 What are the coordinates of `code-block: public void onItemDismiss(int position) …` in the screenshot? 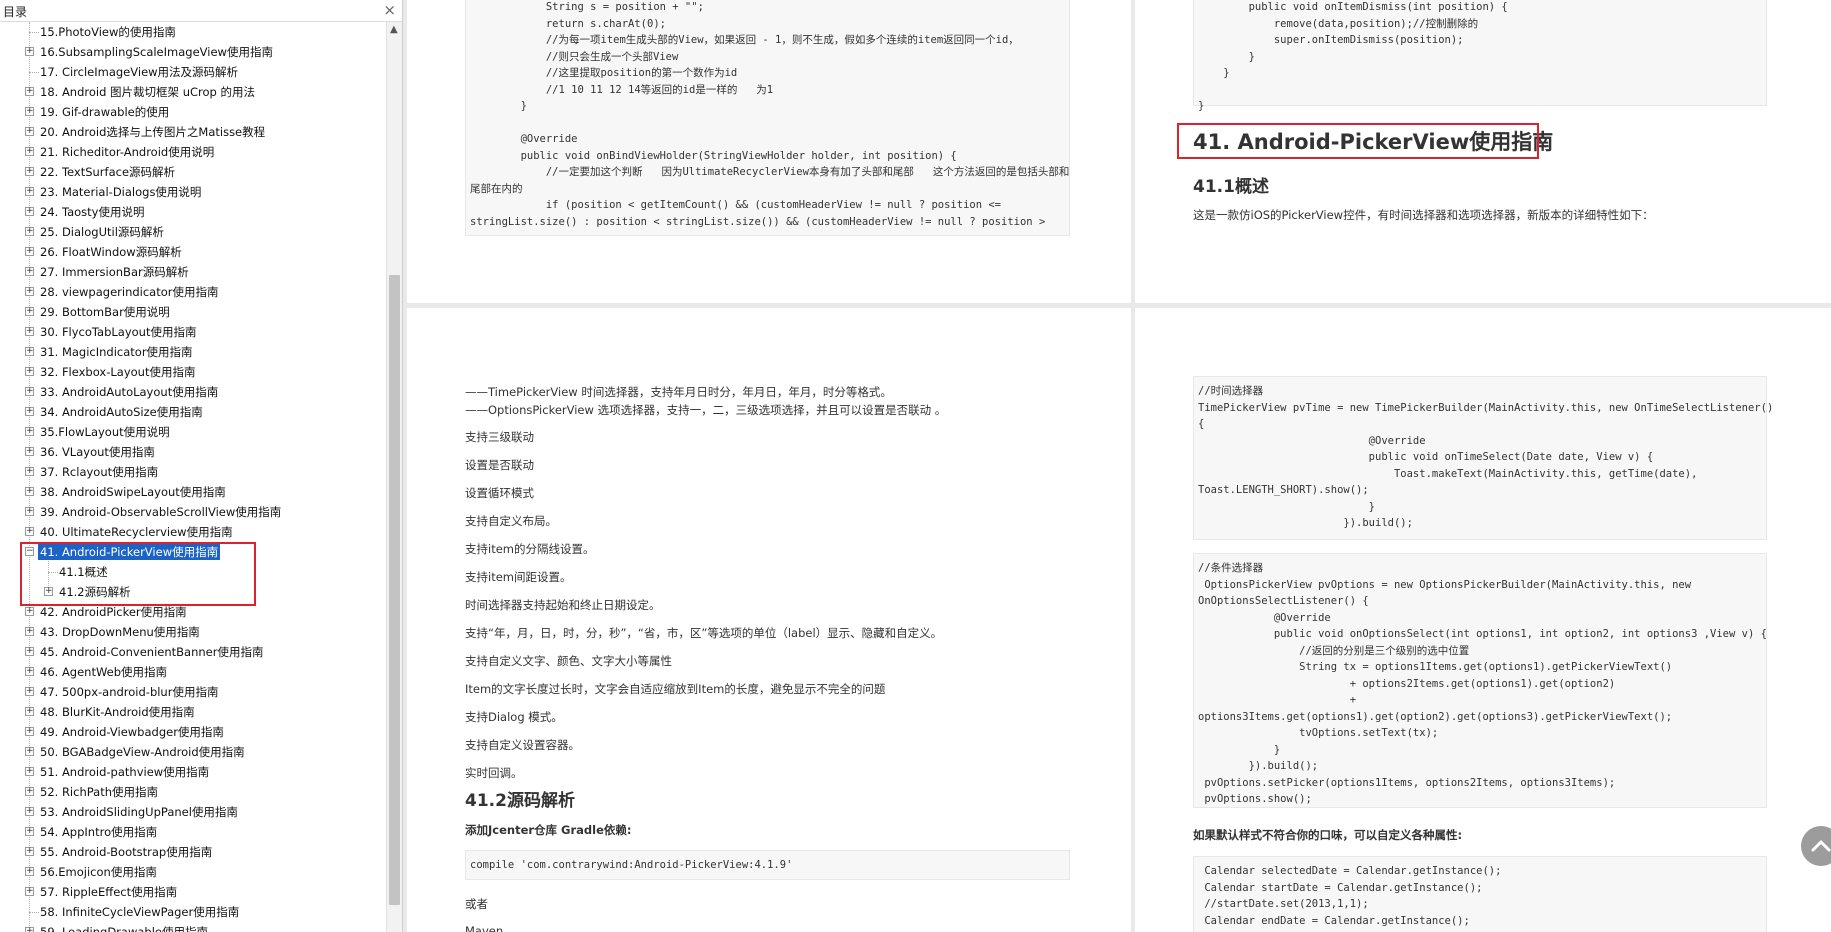 It's located at (1480, 56).